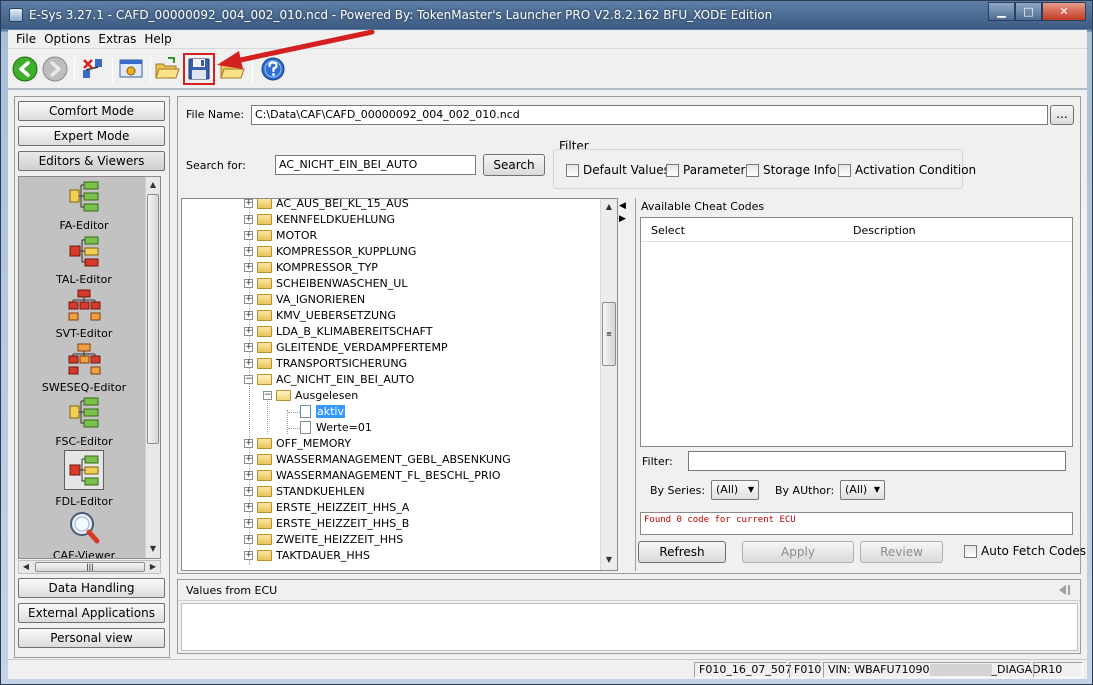 The image size is (1093, 685). What do you see at coordinates (916, 170) in the screenshot?
I see `activation-condition-label: Activation Condition` at bounding box center [916, 170].